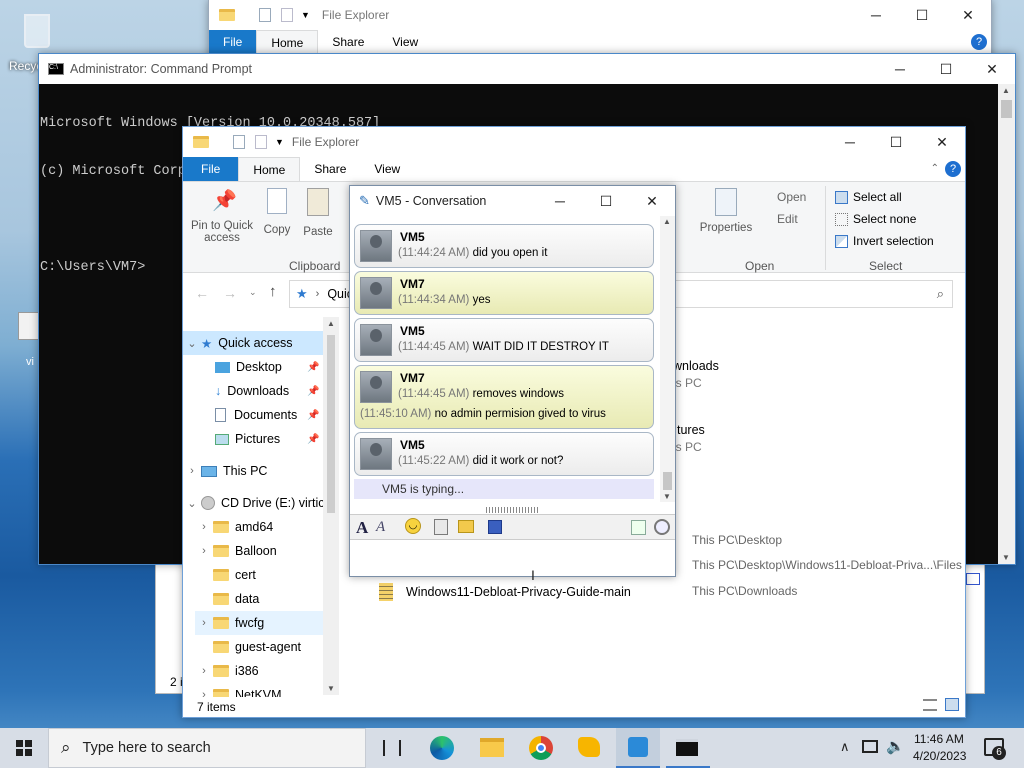  Describe the element at coordinates (318, 213) in the screenshot. I see `paste-button: Paste` at that location.